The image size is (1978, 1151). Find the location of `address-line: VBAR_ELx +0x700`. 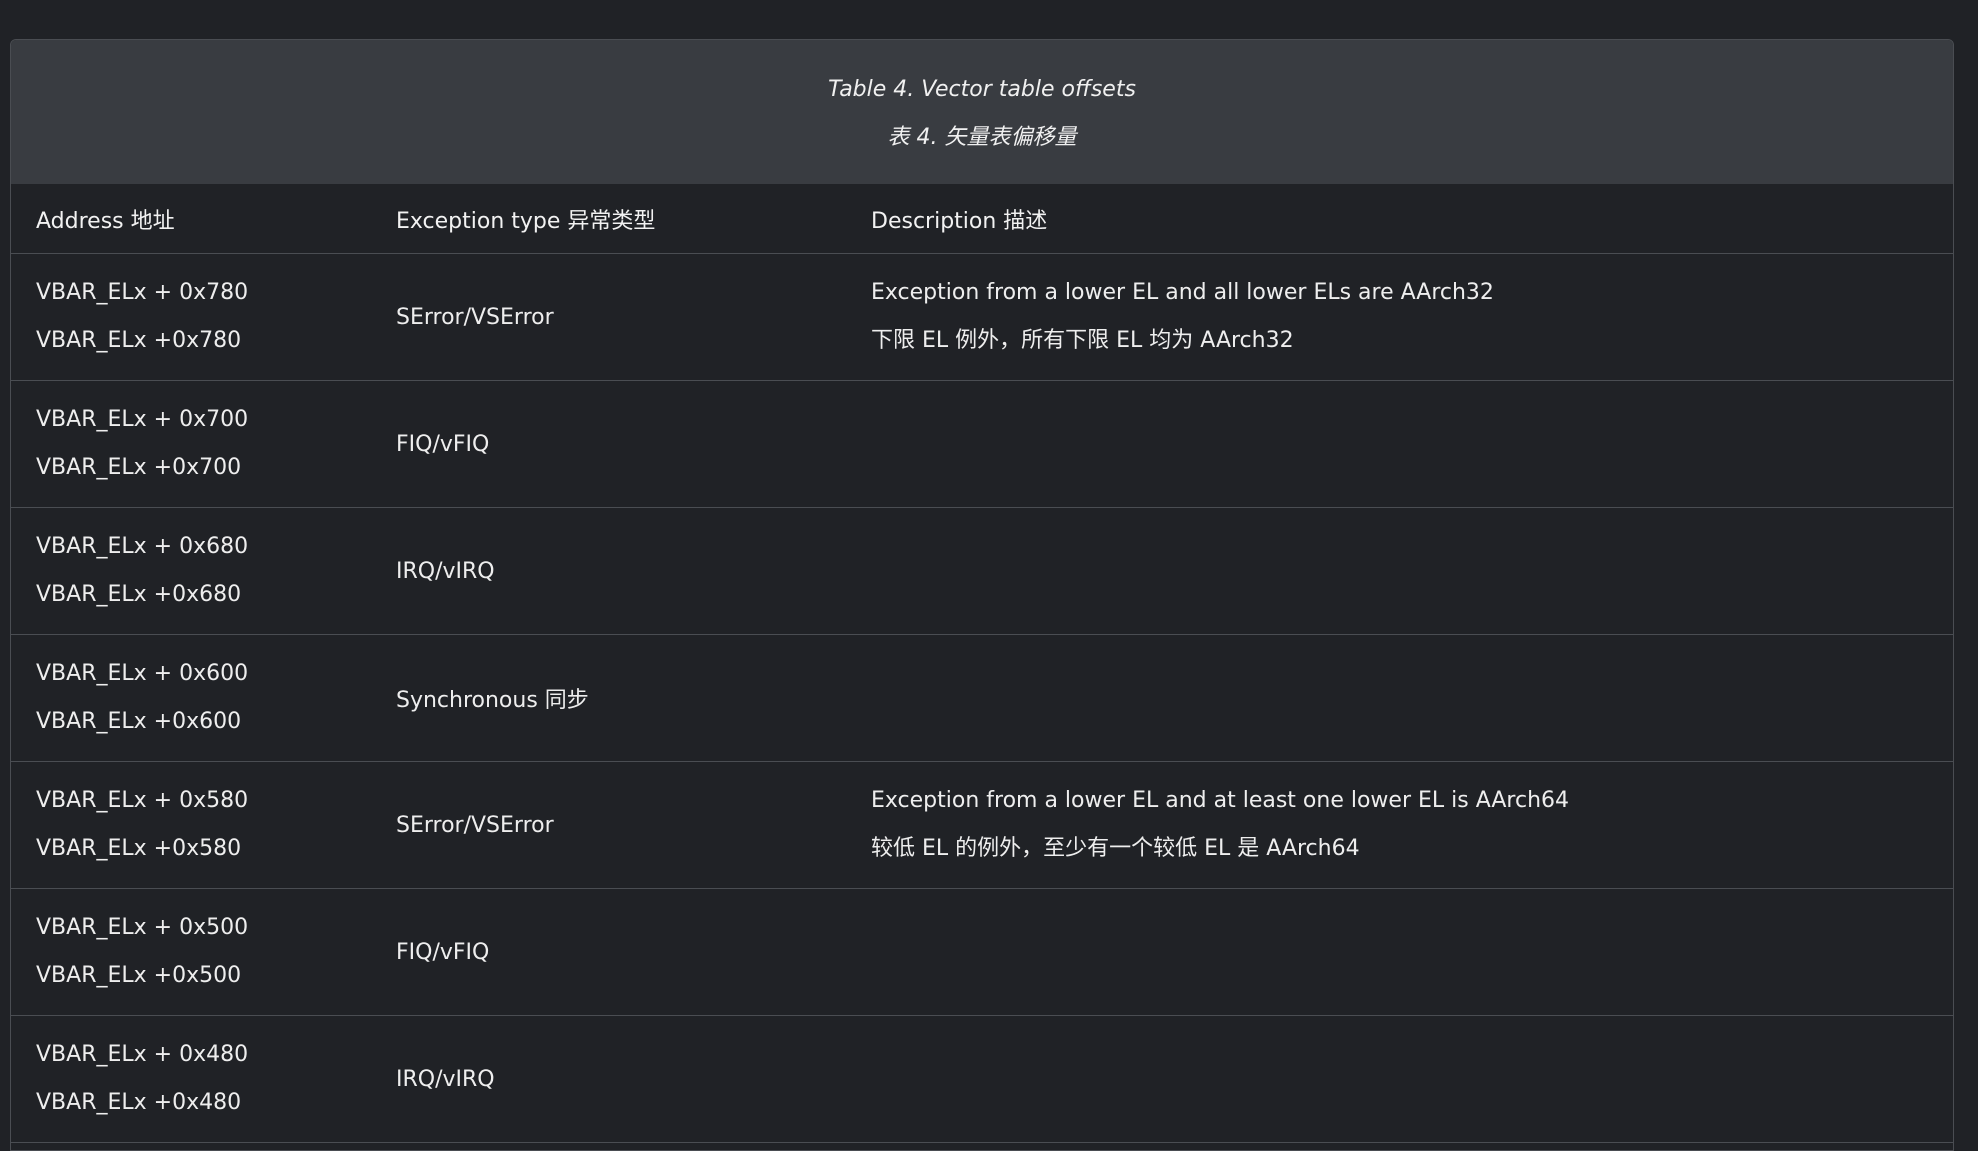

address-line: VBAR_ELx +0x700 is located at coordinates (139, 467).